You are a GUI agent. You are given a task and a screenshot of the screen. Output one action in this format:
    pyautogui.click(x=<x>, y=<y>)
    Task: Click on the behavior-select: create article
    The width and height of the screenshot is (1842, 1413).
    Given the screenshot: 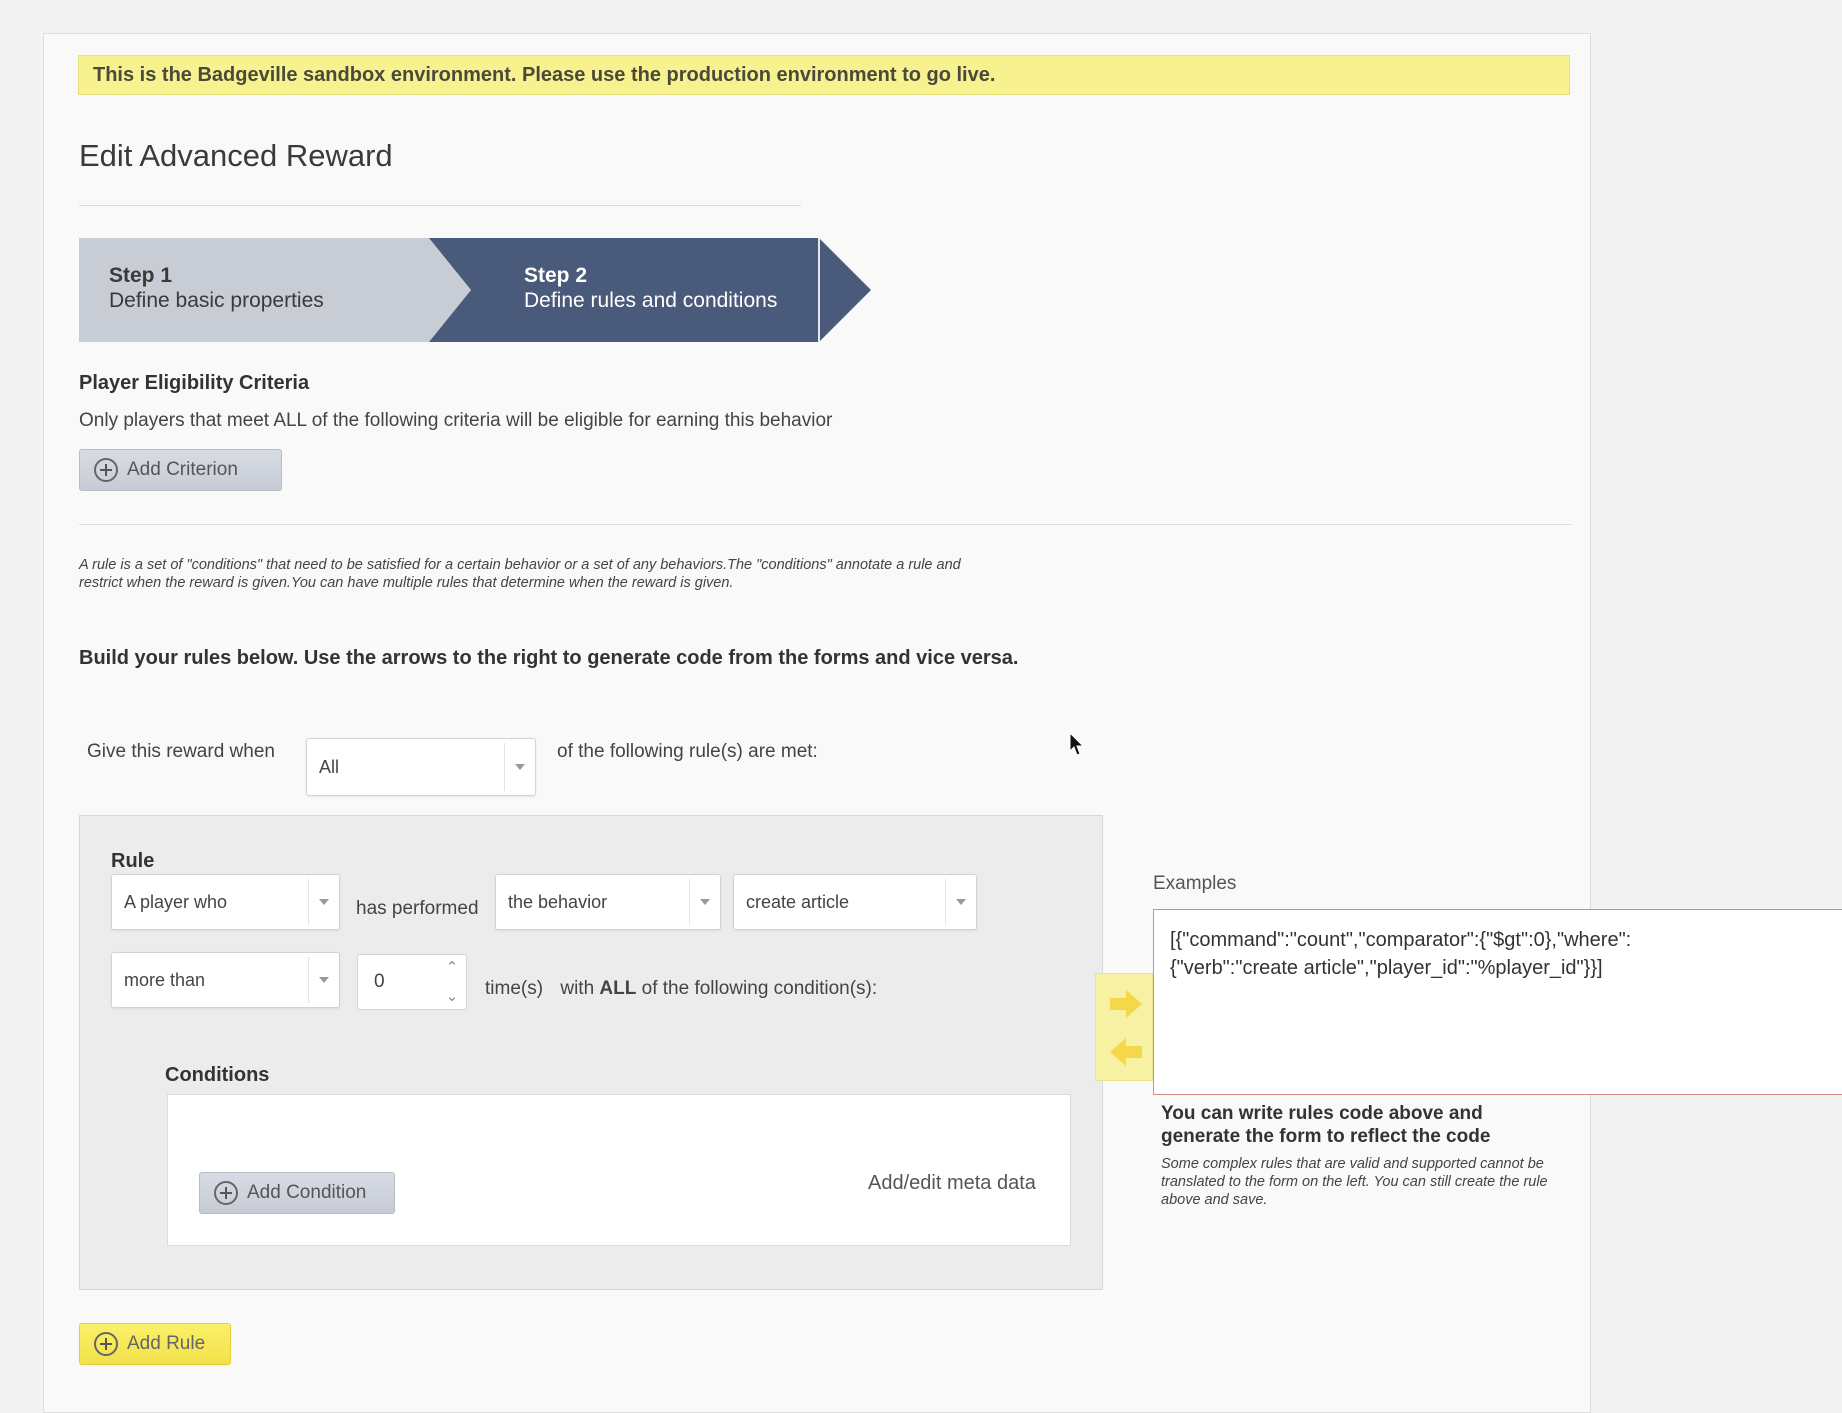 What is the action you would take?
    pyautogui.click(x=855, y=902)
    